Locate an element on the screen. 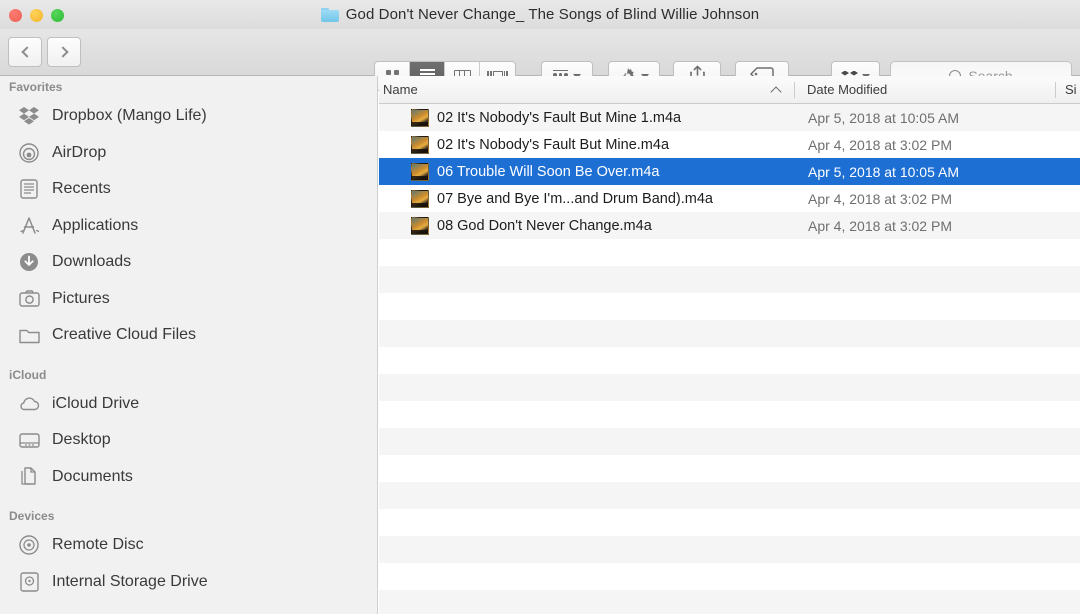  sidebar-item-creative-cloud-files: Creative Cloud Files is located at coordinates (188, 335).